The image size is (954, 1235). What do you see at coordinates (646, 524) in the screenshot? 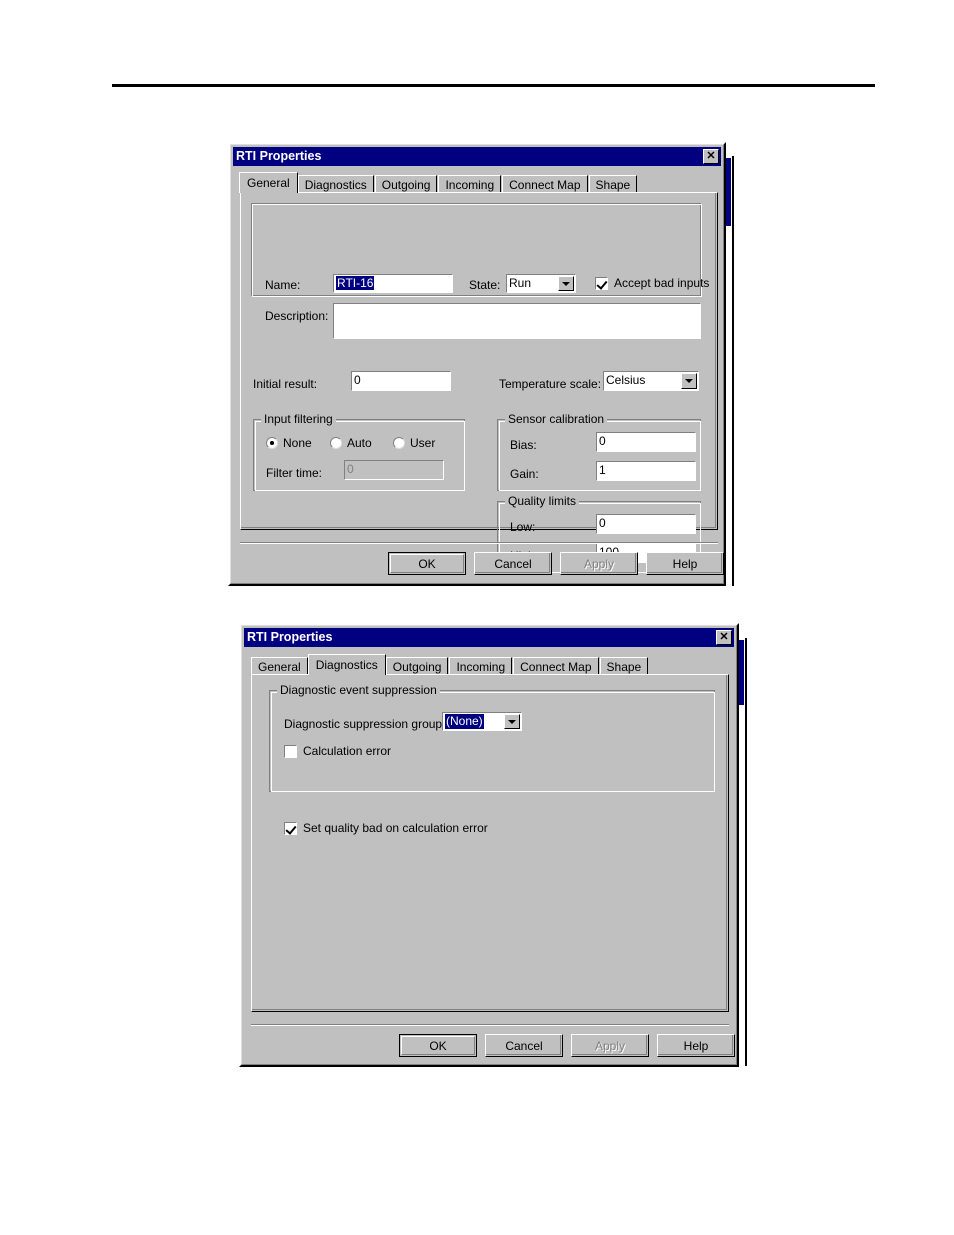
I see `low-input: 0` at bounding box center [646, 524].